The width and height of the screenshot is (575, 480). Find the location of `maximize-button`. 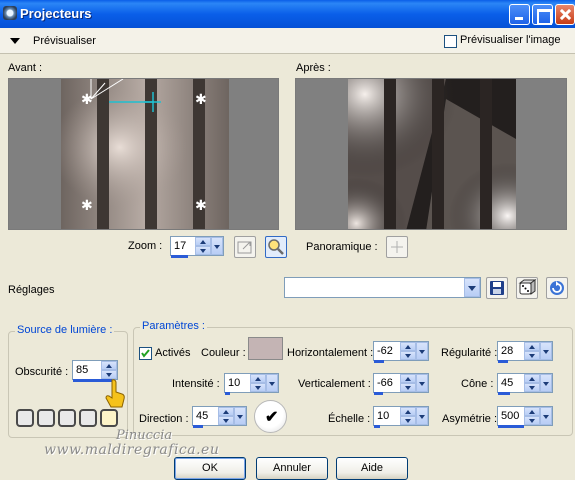

maximize-button is located at coordinates (542, 14).